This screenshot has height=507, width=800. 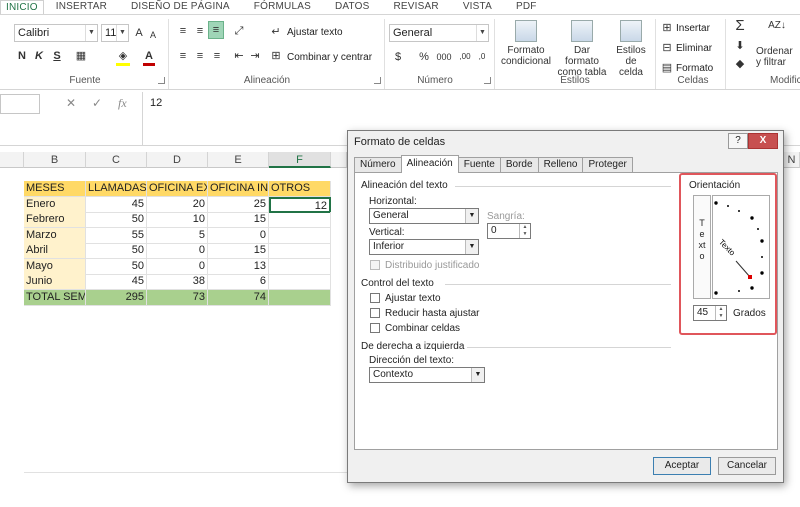 What do you see at coordinates (57, 56) in the screenshot?
I see `underline-button: S` at bounding box center [57, 56].